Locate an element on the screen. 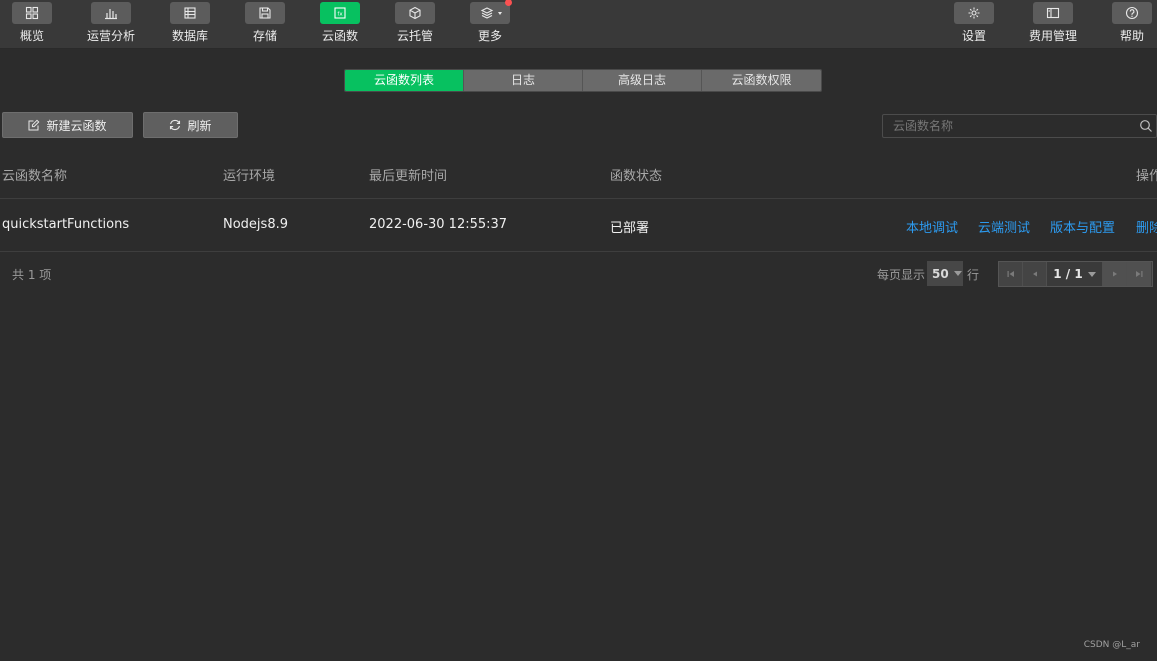  version-config-link: 版本与配置 is located at coordinates (1082, 226).